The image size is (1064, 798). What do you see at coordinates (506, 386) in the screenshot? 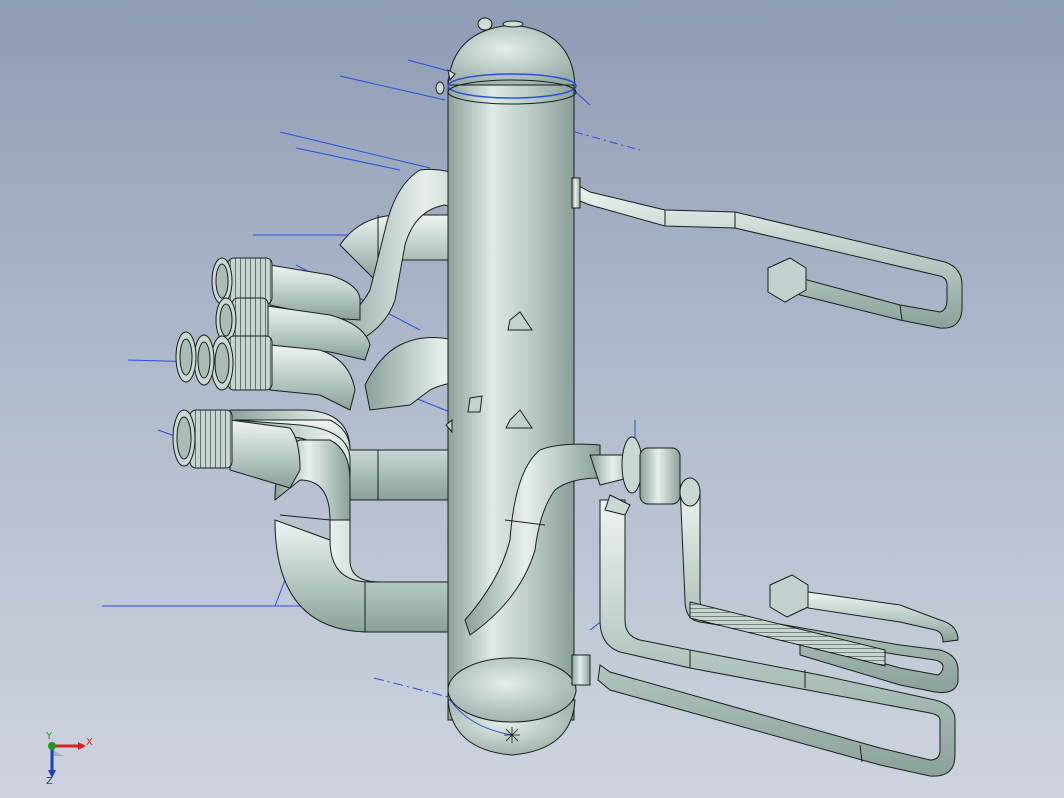
I see `main-vessel` at bounding box center [506, 386].